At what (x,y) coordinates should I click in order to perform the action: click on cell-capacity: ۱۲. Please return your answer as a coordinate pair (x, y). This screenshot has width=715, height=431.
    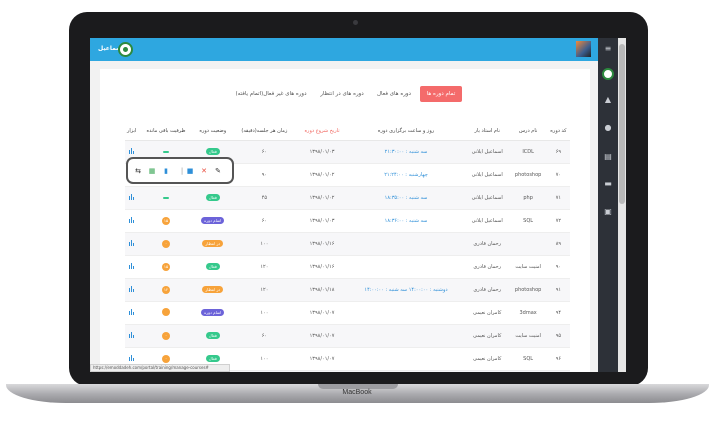
    Looking at the image, I should click on (166, 290).